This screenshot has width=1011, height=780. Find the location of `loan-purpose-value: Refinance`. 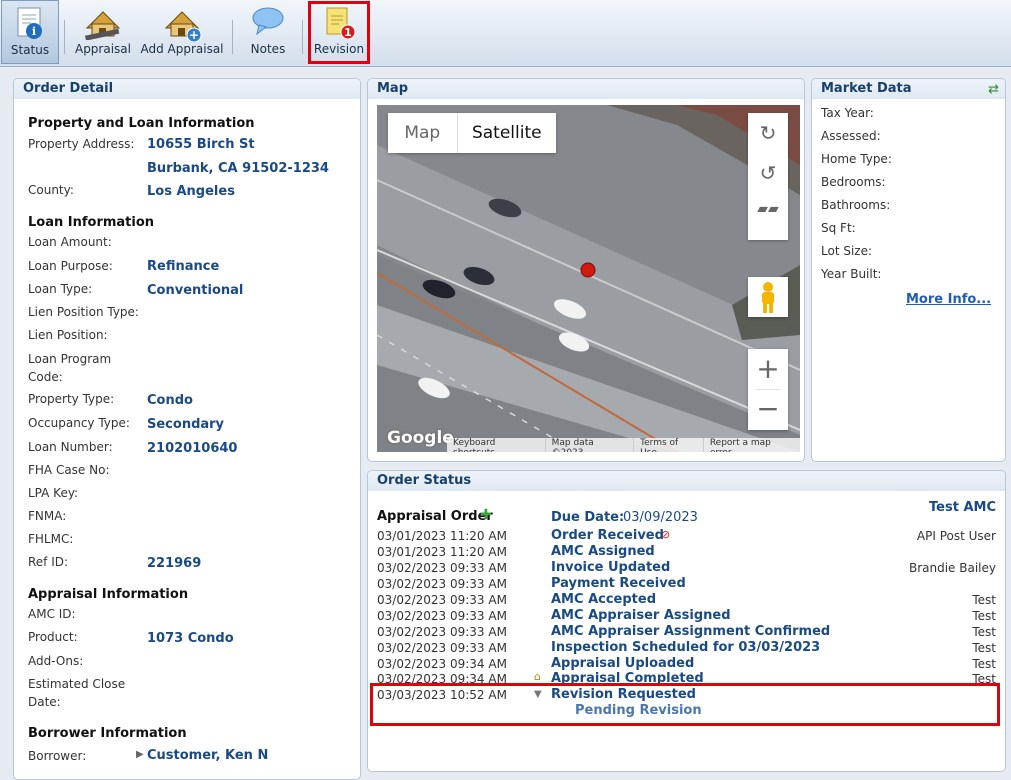

loan-purpose-value: Refinance is located at coordinates (183, 266).